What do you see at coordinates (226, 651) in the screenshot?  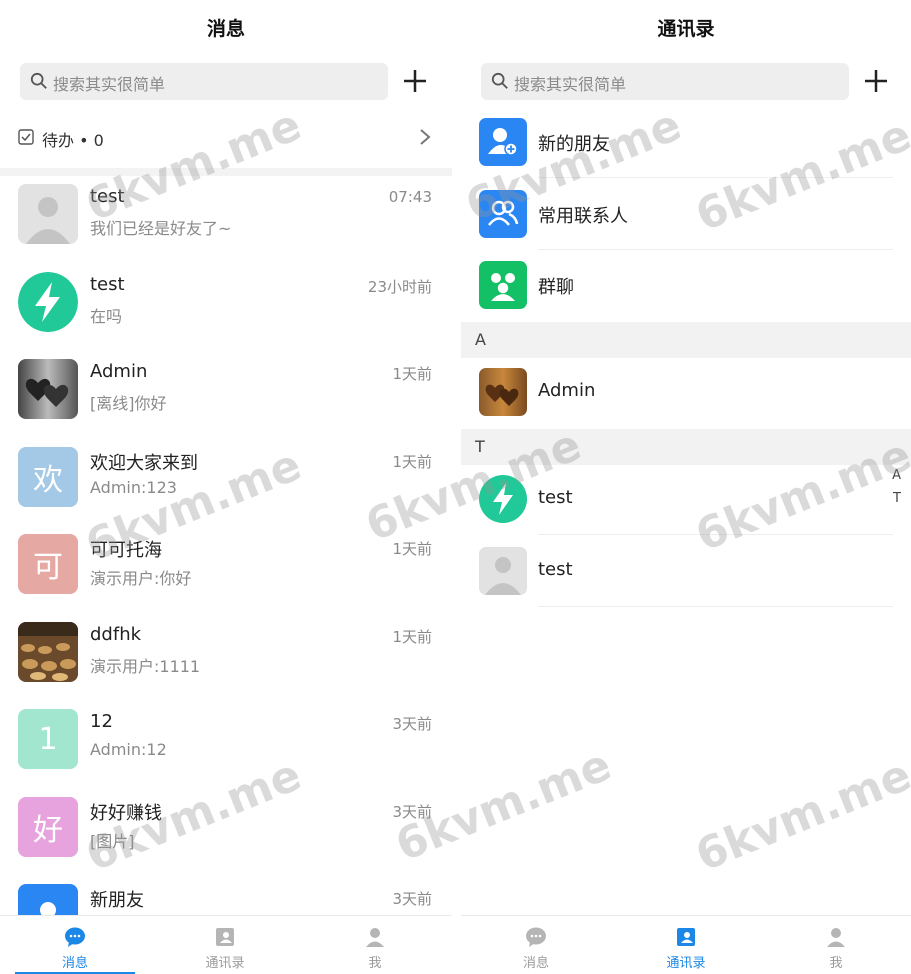 I see `chat-item: ddfhk 演示用户:1111 1天前` at bounding box center [226, 651].